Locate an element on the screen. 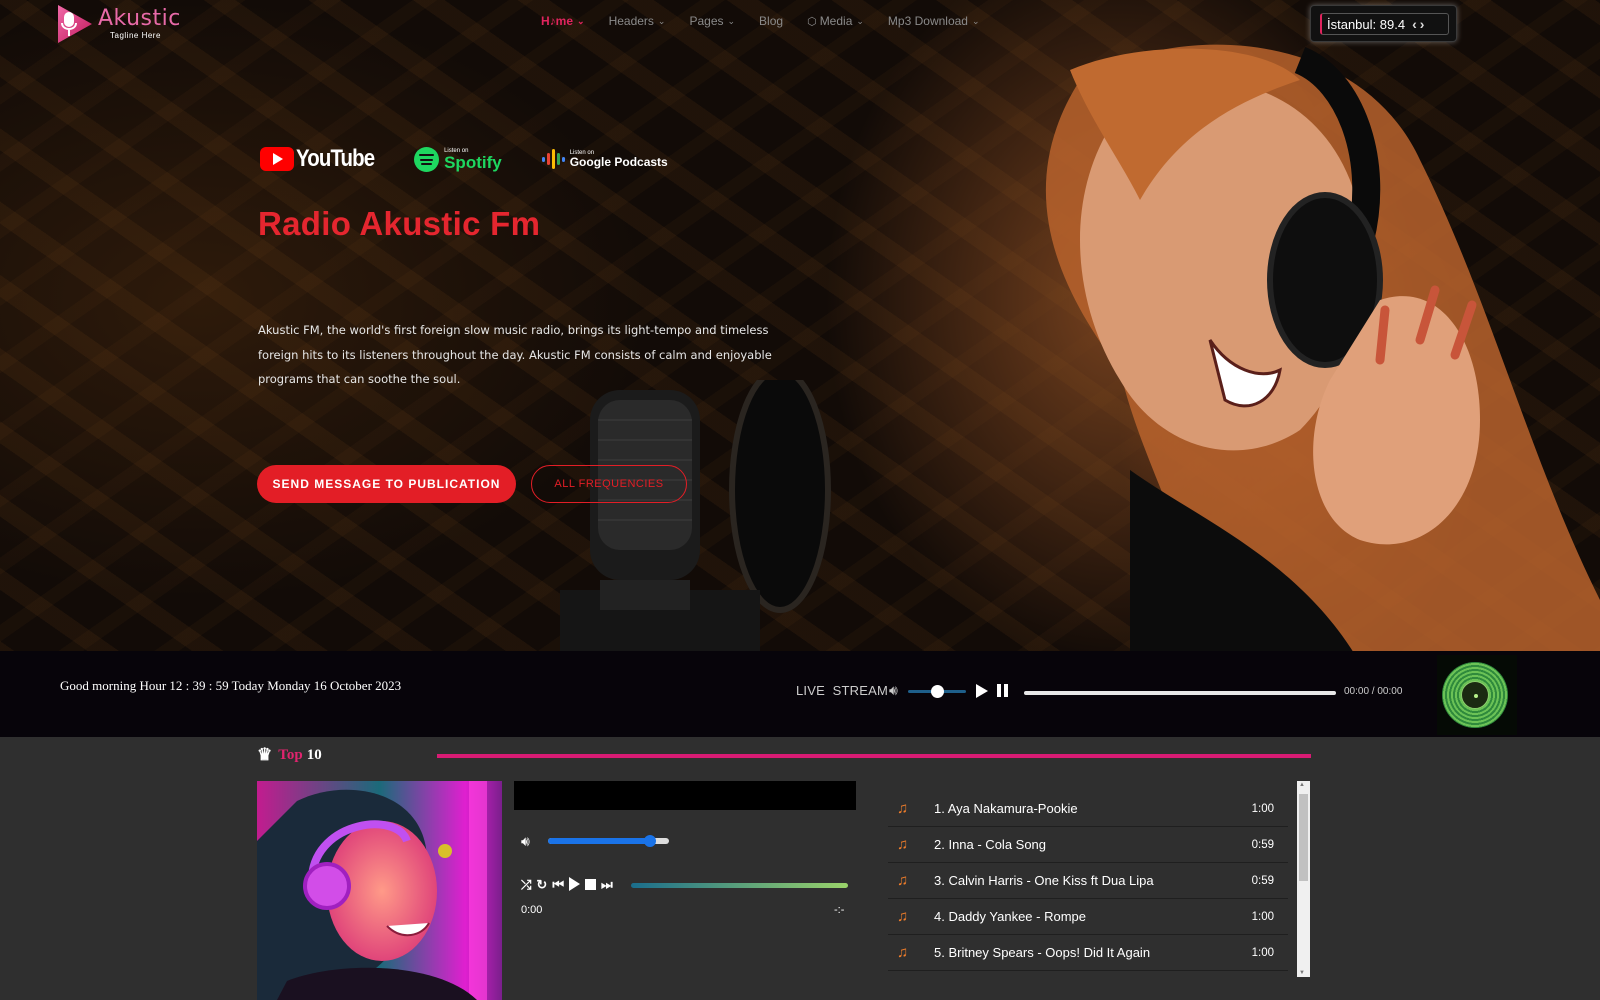  crown-icon: ♛ is located at coordinates (265, 754).